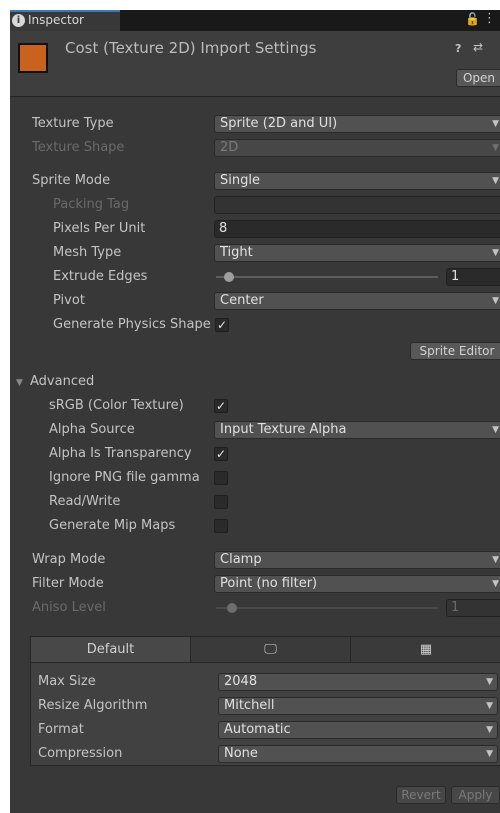 This screenshot has height=813, width=500. I want to click on texture-type-value: Sprite (2D and UI), so click(279, 123).